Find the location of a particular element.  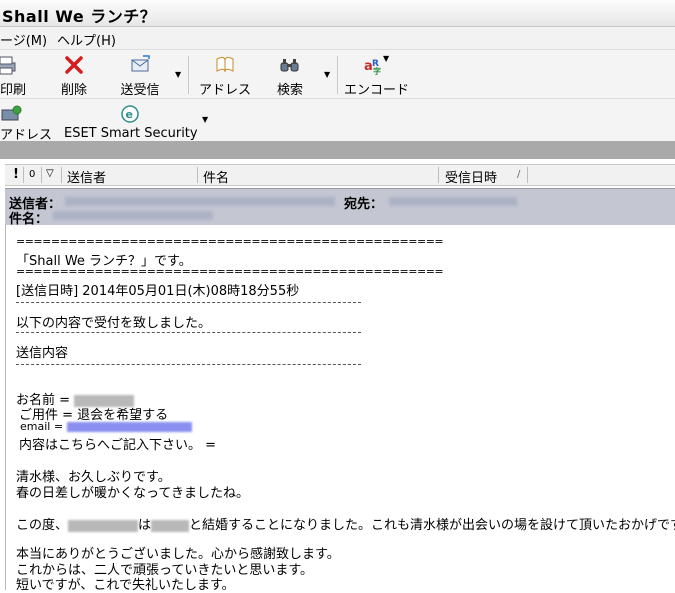

print-label: 印刷 is located at coordinates (13, 90).